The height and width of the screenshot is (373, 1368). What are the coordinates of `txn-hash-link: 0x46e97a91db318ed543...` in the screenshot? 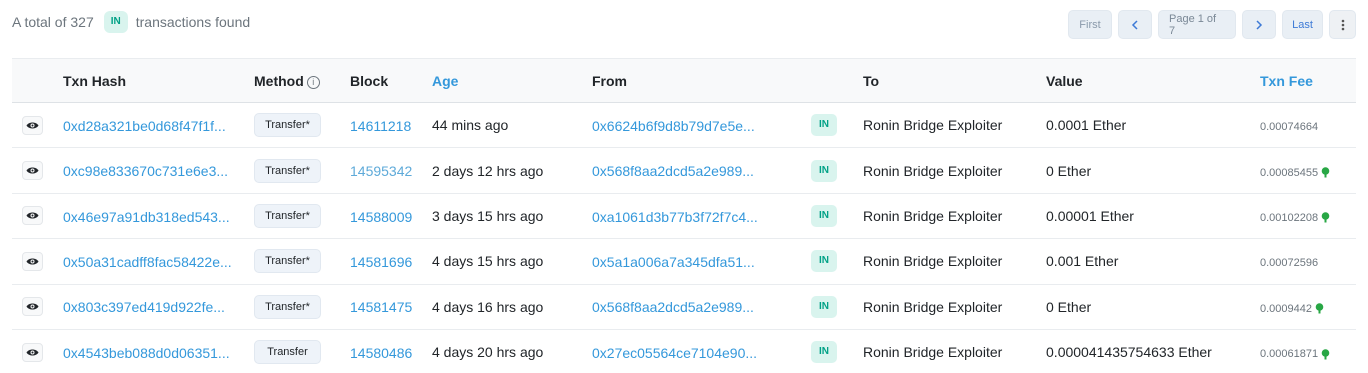 It's located at (146, 217).